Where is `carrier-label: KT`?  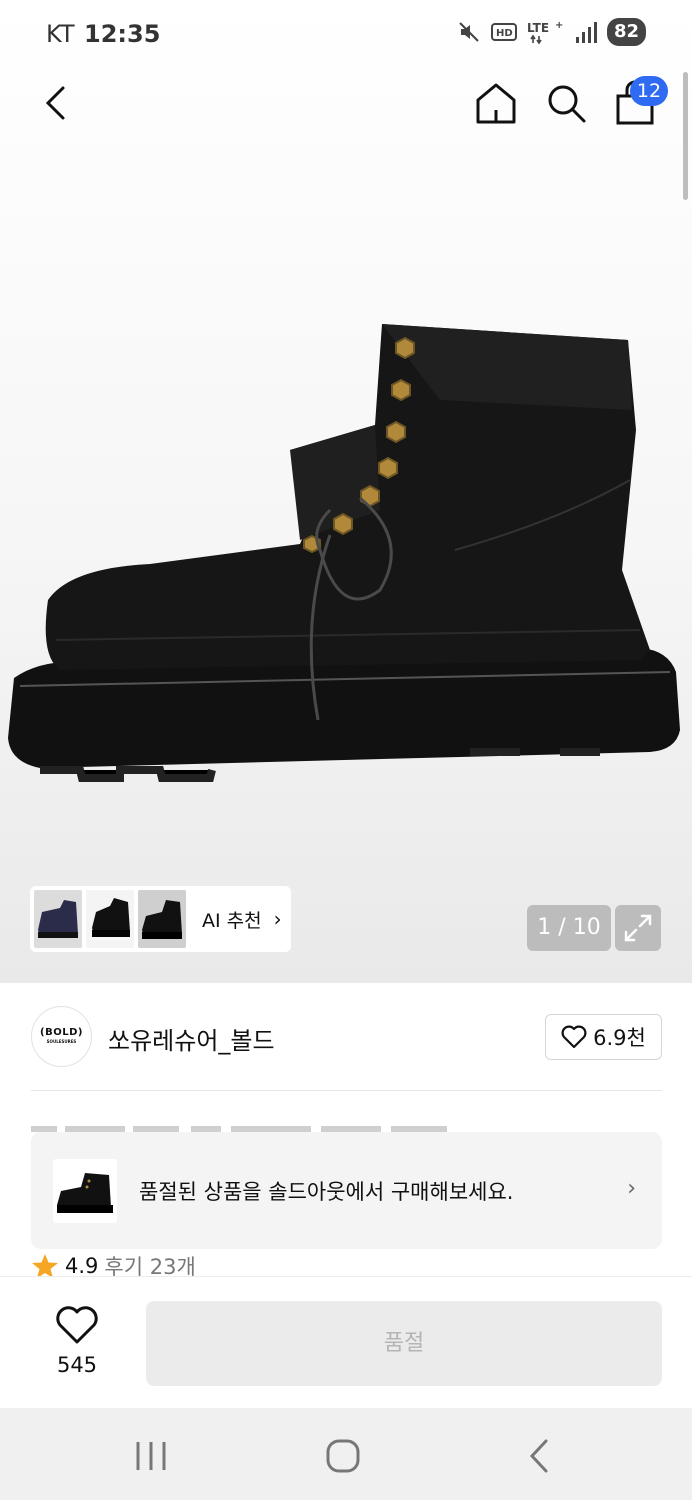 carrier-label: KT is located at coordinates (60, 34).